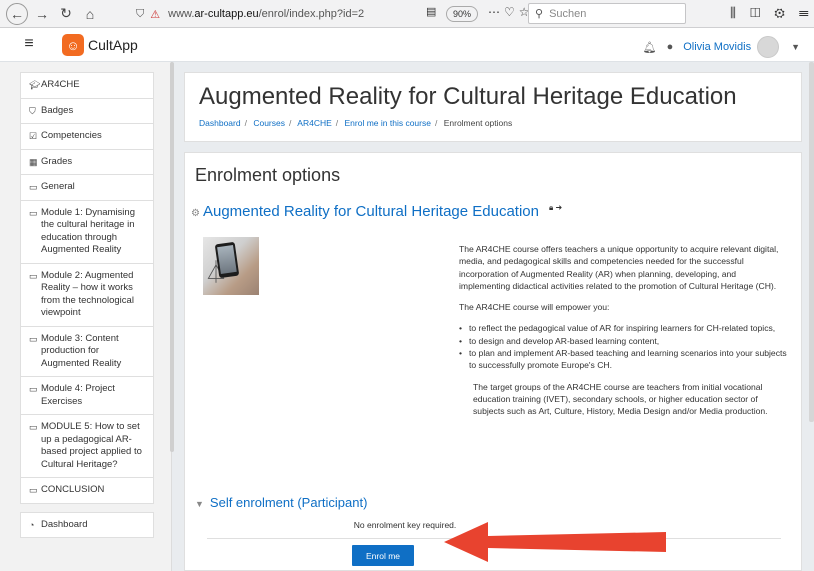 Image resolution: width=814 pixels, height=571 pixels. Describe the element at coordinates (383, 555) in the screenshot. I see `enrol-me-button: Enrol me` at that location.